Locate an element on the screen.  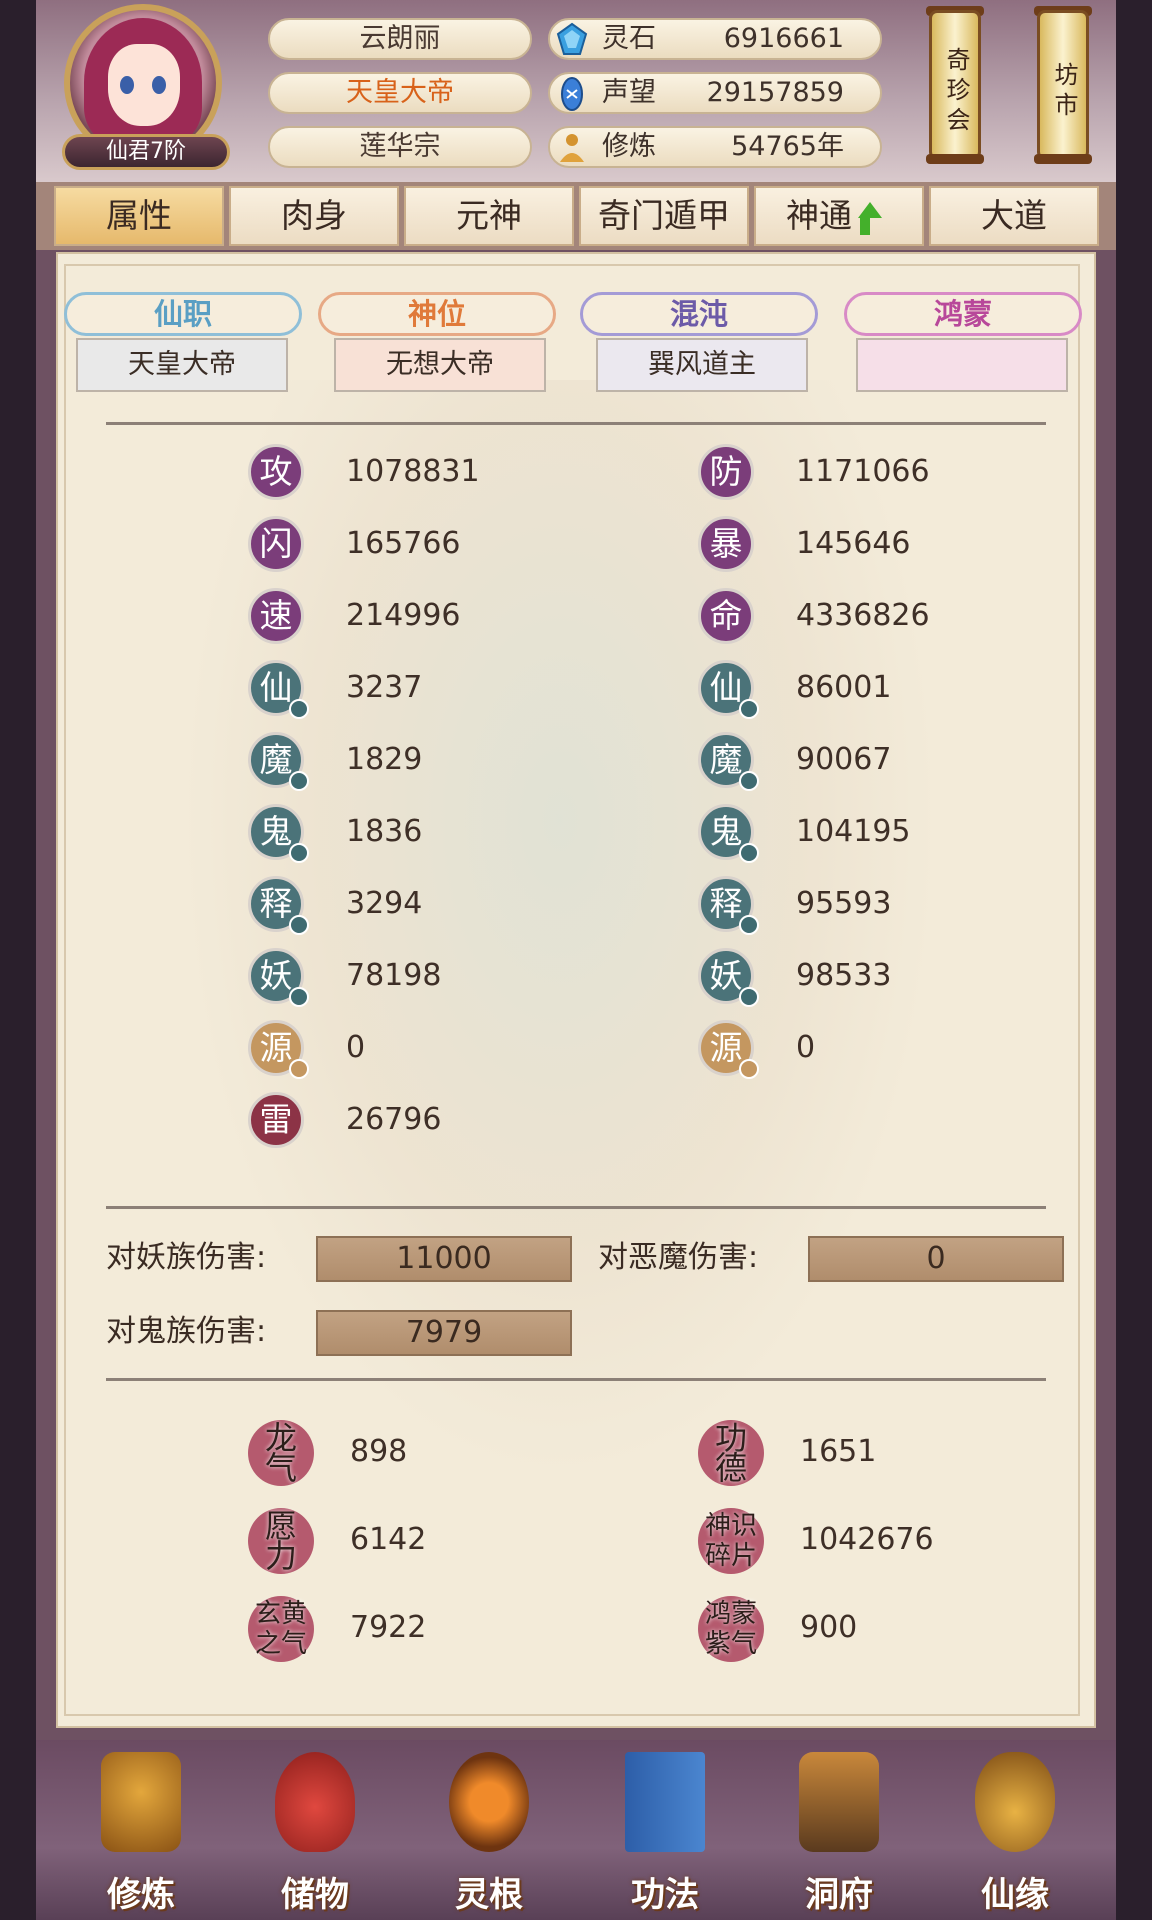
resource-value: 6142 is located at coordinates (388, 1539).